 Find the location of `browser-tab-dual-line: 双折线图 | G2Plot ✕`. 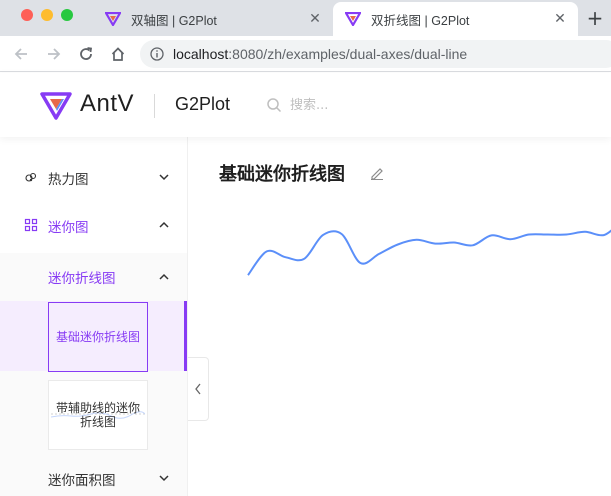

browser-tab-dual-line: 双折线图 | G2Plot ✕ is located at coordinates (455, 19).